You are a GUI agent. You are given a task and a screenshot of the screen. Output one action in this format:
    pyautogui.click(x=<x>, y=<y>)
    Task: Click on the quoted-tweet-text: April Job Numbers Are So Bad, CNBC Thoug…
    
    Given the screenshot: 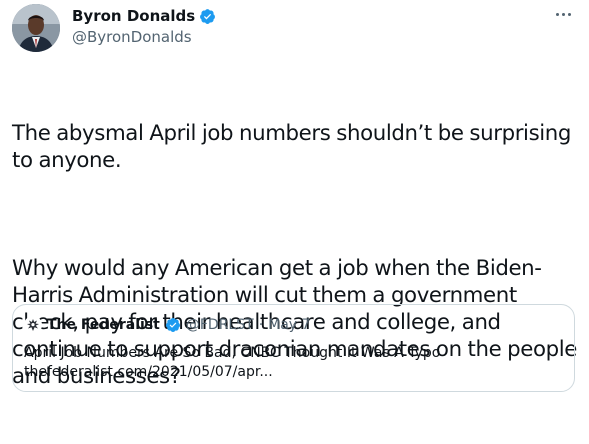 What is the action you would take?
    pyautogui.click(x=232, y=353)
    